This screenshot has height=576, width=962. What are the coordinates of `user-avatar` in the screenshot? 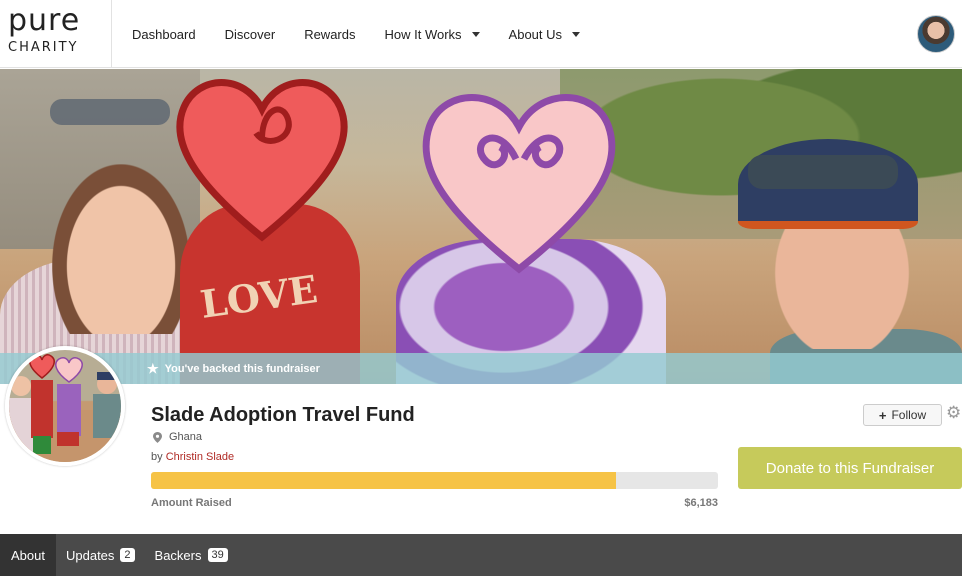 It's located at (936, 34).